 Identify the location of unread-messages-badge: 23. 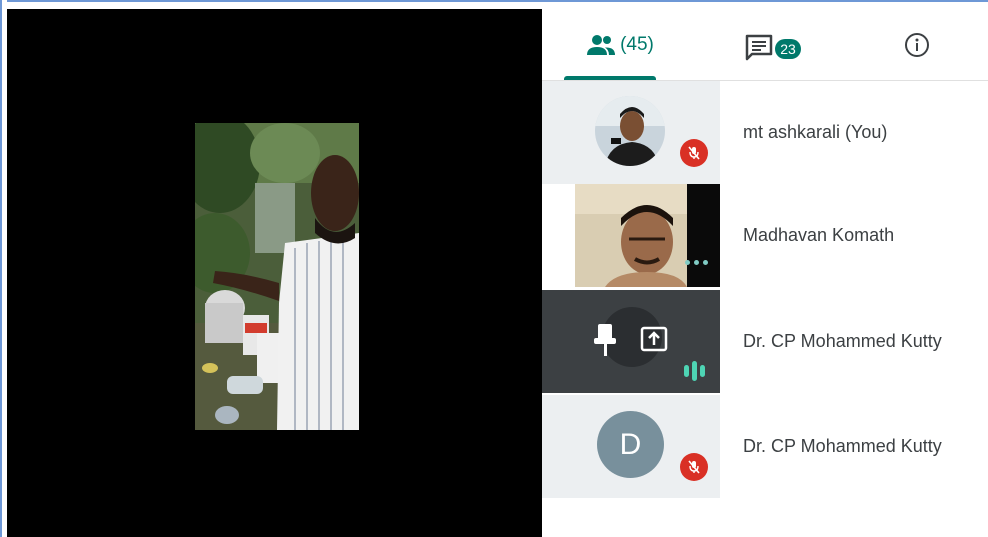
(788, 49).